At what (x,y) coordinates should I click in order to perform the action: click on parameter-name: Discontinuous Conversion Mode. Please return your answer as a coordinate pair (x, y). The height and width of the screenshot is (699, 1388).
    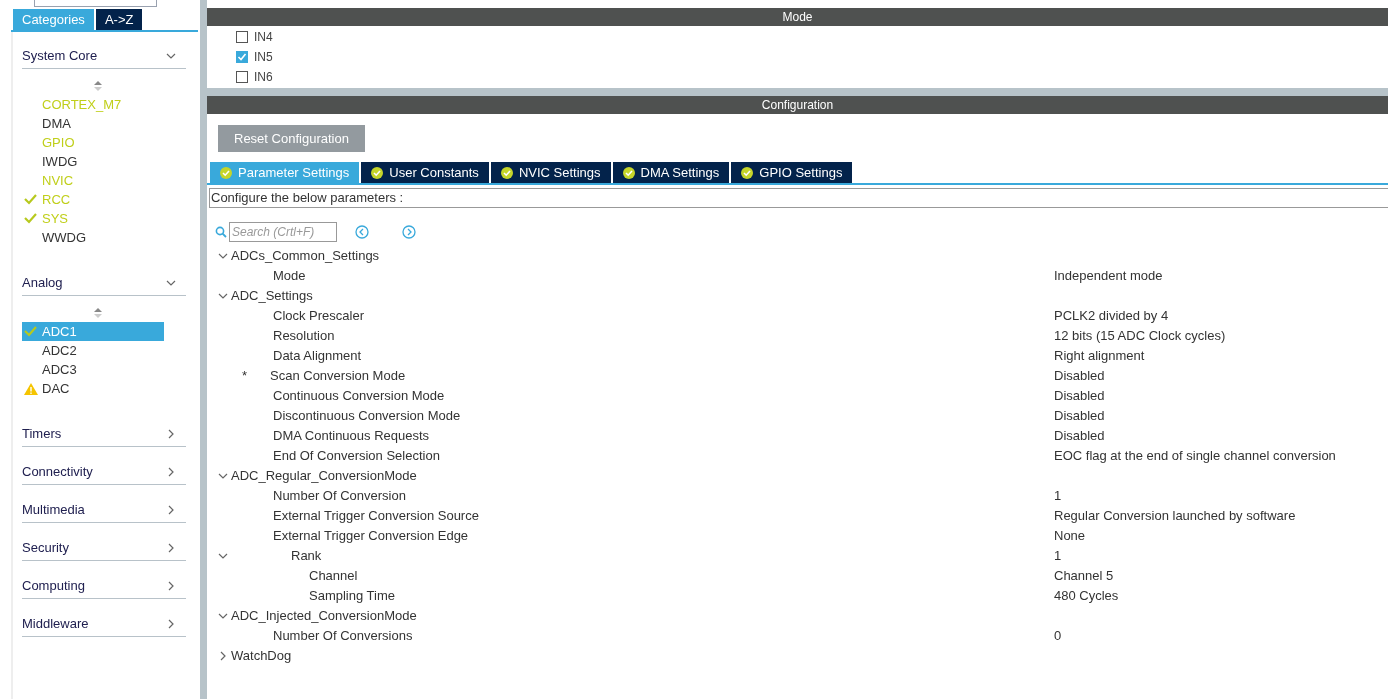
    Looking at the image, I should click on (367, 416).